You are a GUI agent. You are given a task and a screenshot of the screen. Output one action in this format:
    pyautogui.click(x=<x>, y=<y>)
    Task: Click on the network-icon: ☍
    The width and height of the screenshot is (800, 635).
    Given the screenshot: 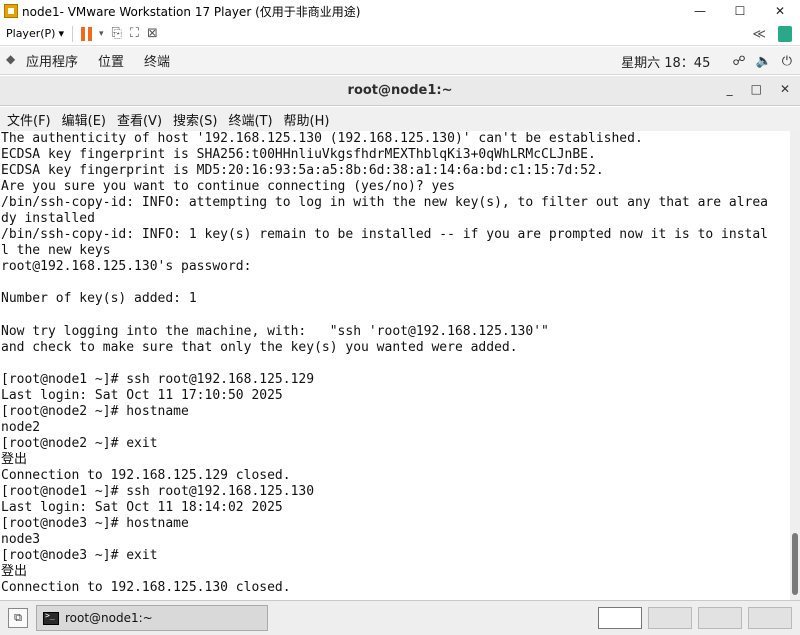 What is the action you would take?
    pyautogui.click(x=738, y=61)
    